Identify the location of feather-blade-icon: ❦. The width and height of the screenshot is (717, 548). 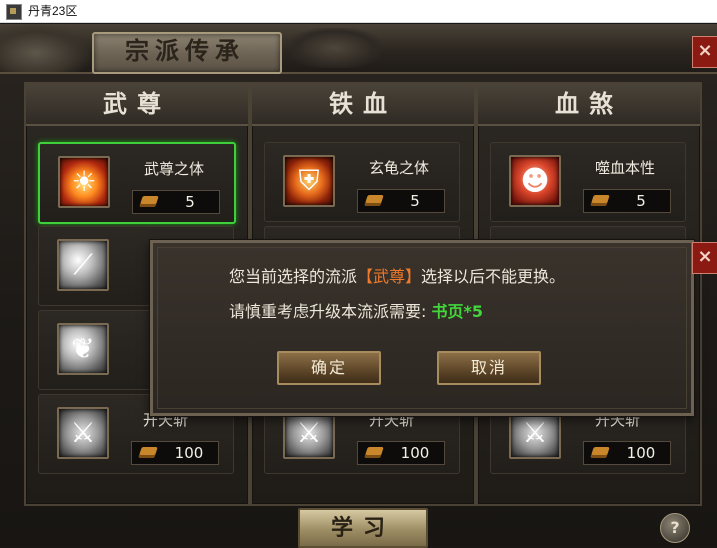
(83, 349).